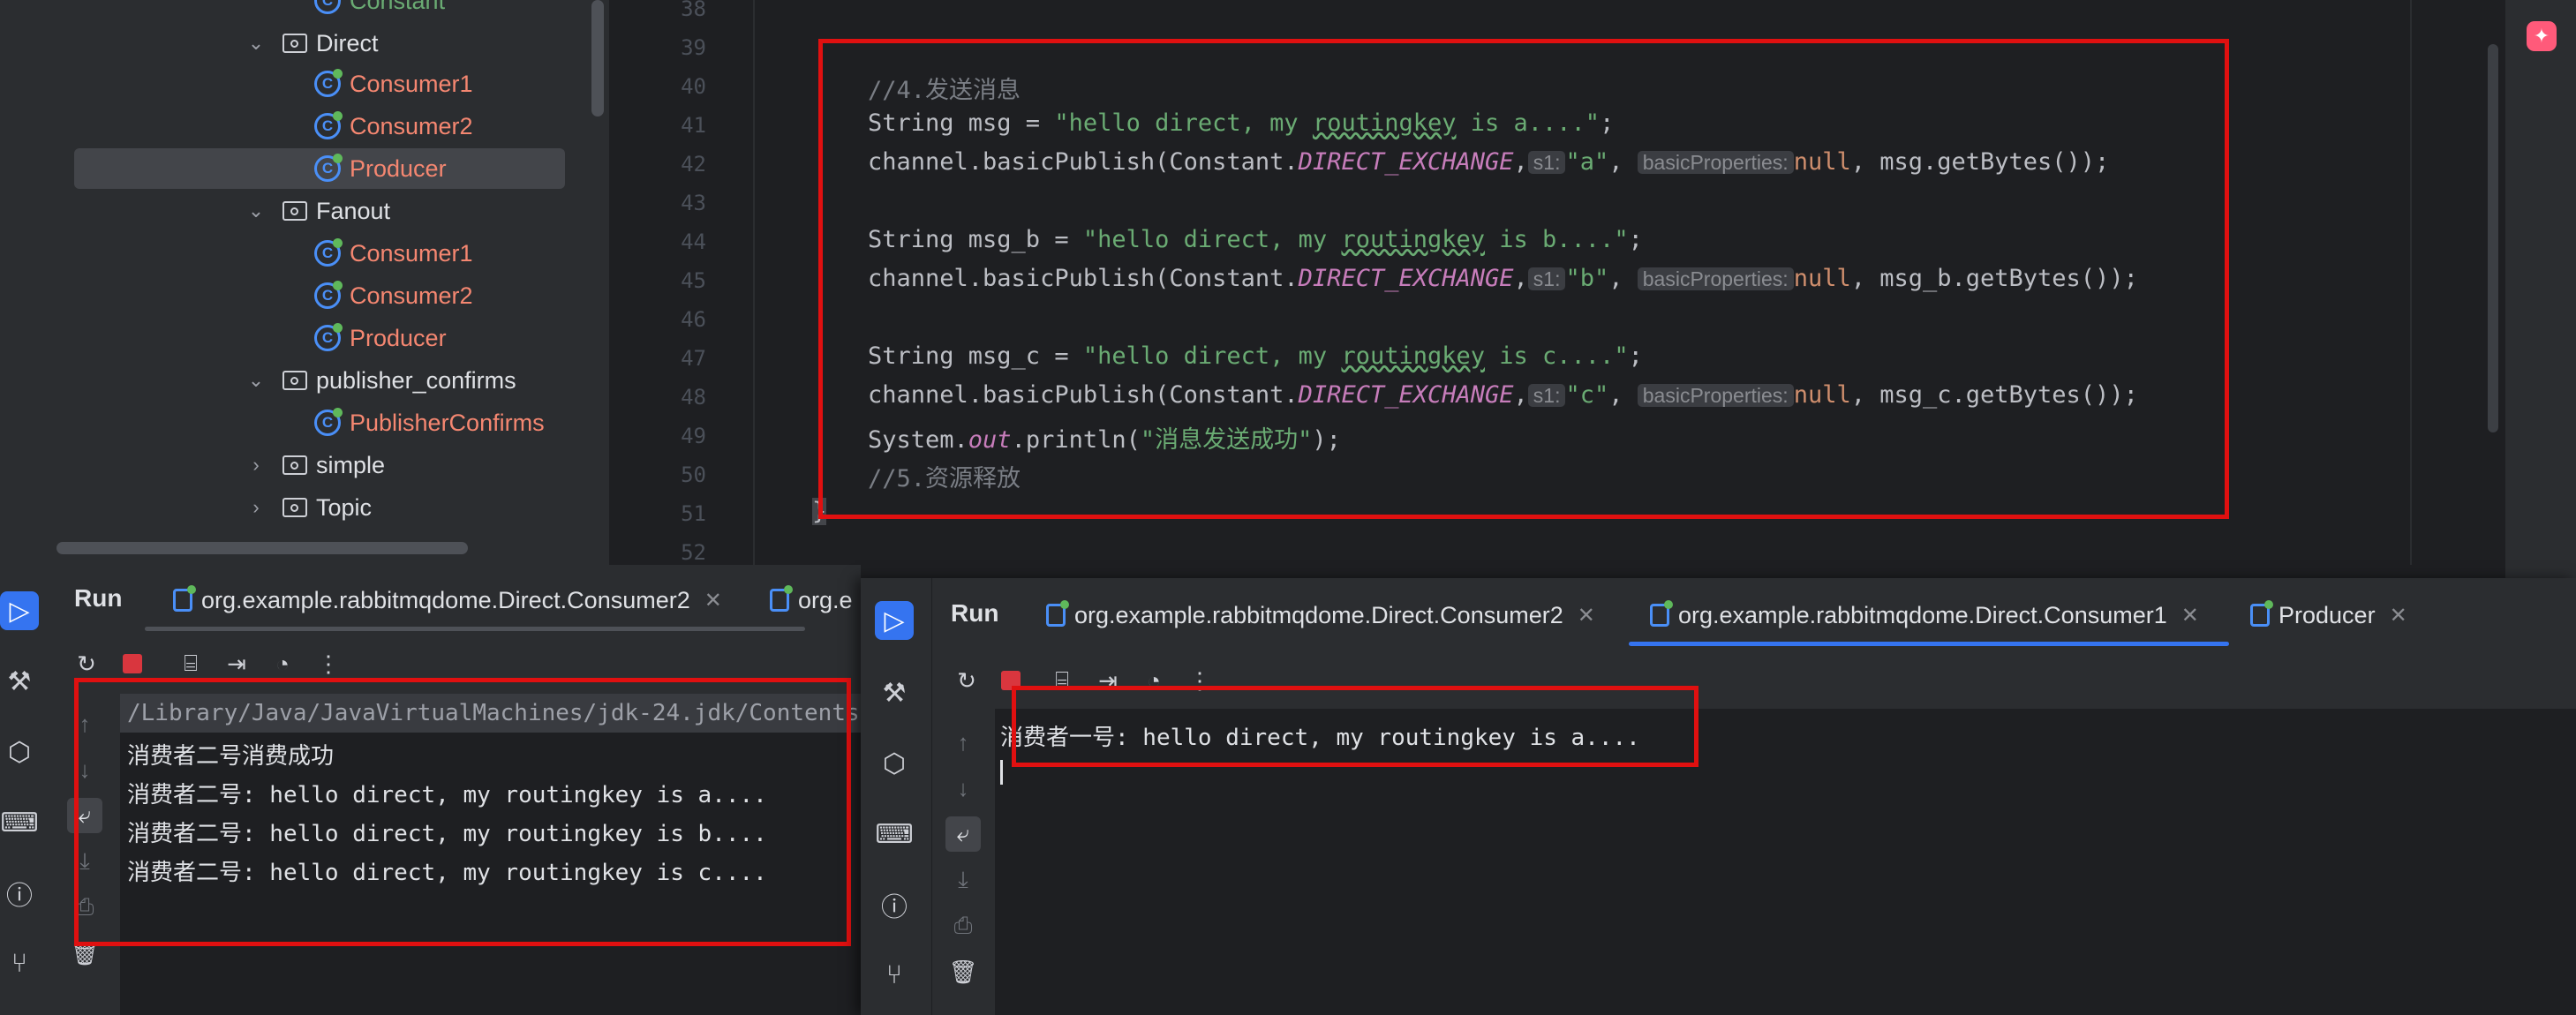  What do you see at coordinates (598, 58) in the screenshot?
I see `tree-vertical-scrollbar` at bounding box center [598, 58].